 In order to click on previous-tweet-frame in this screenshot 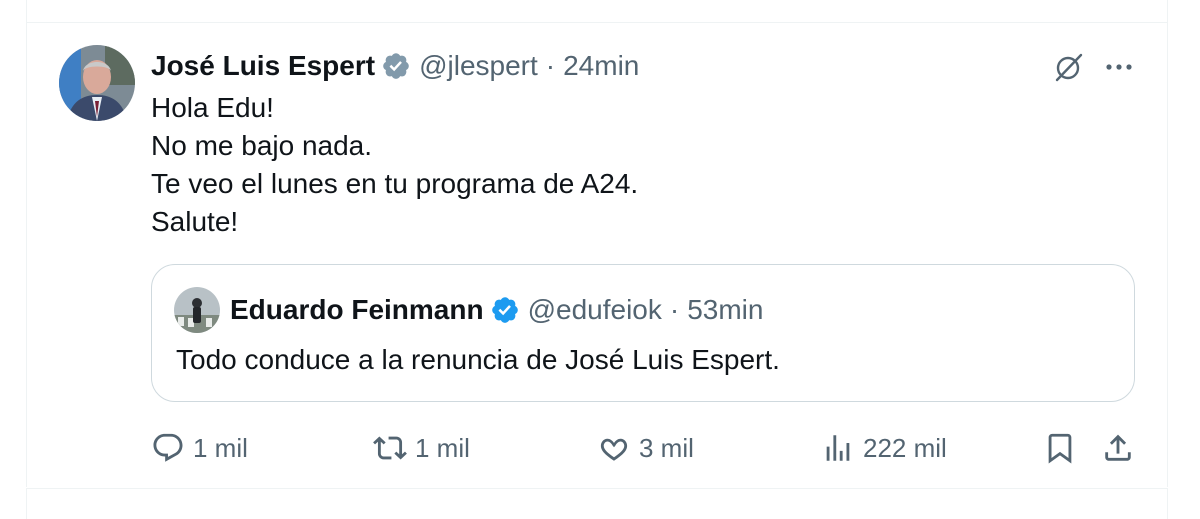, I will do `click(597, 11)`.